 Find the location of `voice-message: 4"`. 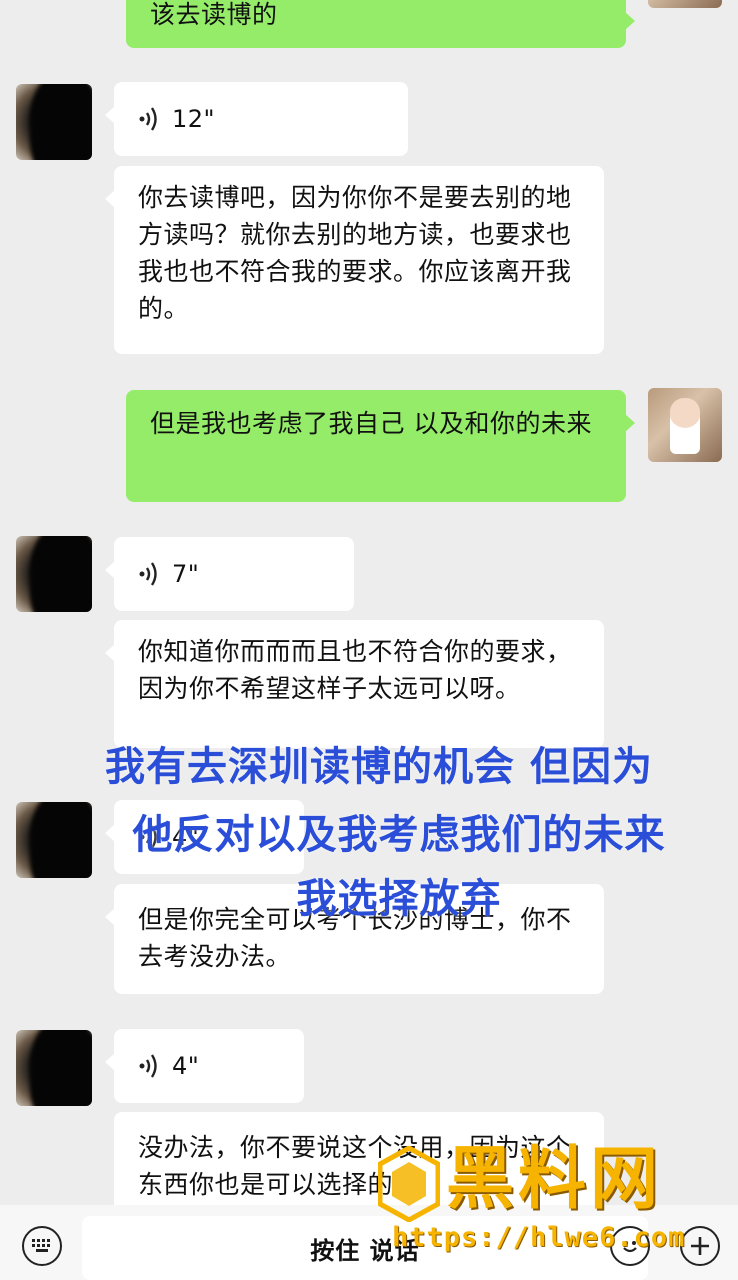

voice-message: 4" is located at coordinates (204, 1066).